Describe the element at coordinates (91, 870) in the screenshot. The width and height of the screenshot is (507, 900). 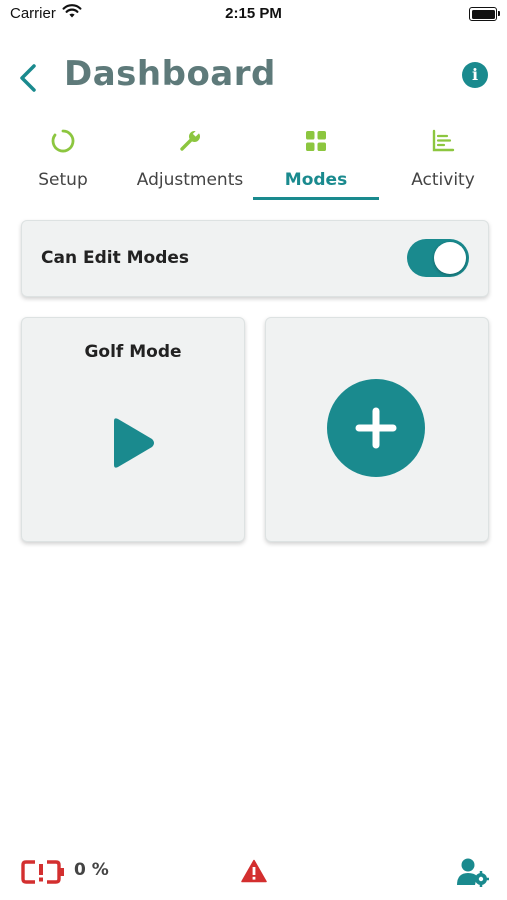
I see `battery-percent: 0 %` at that location.